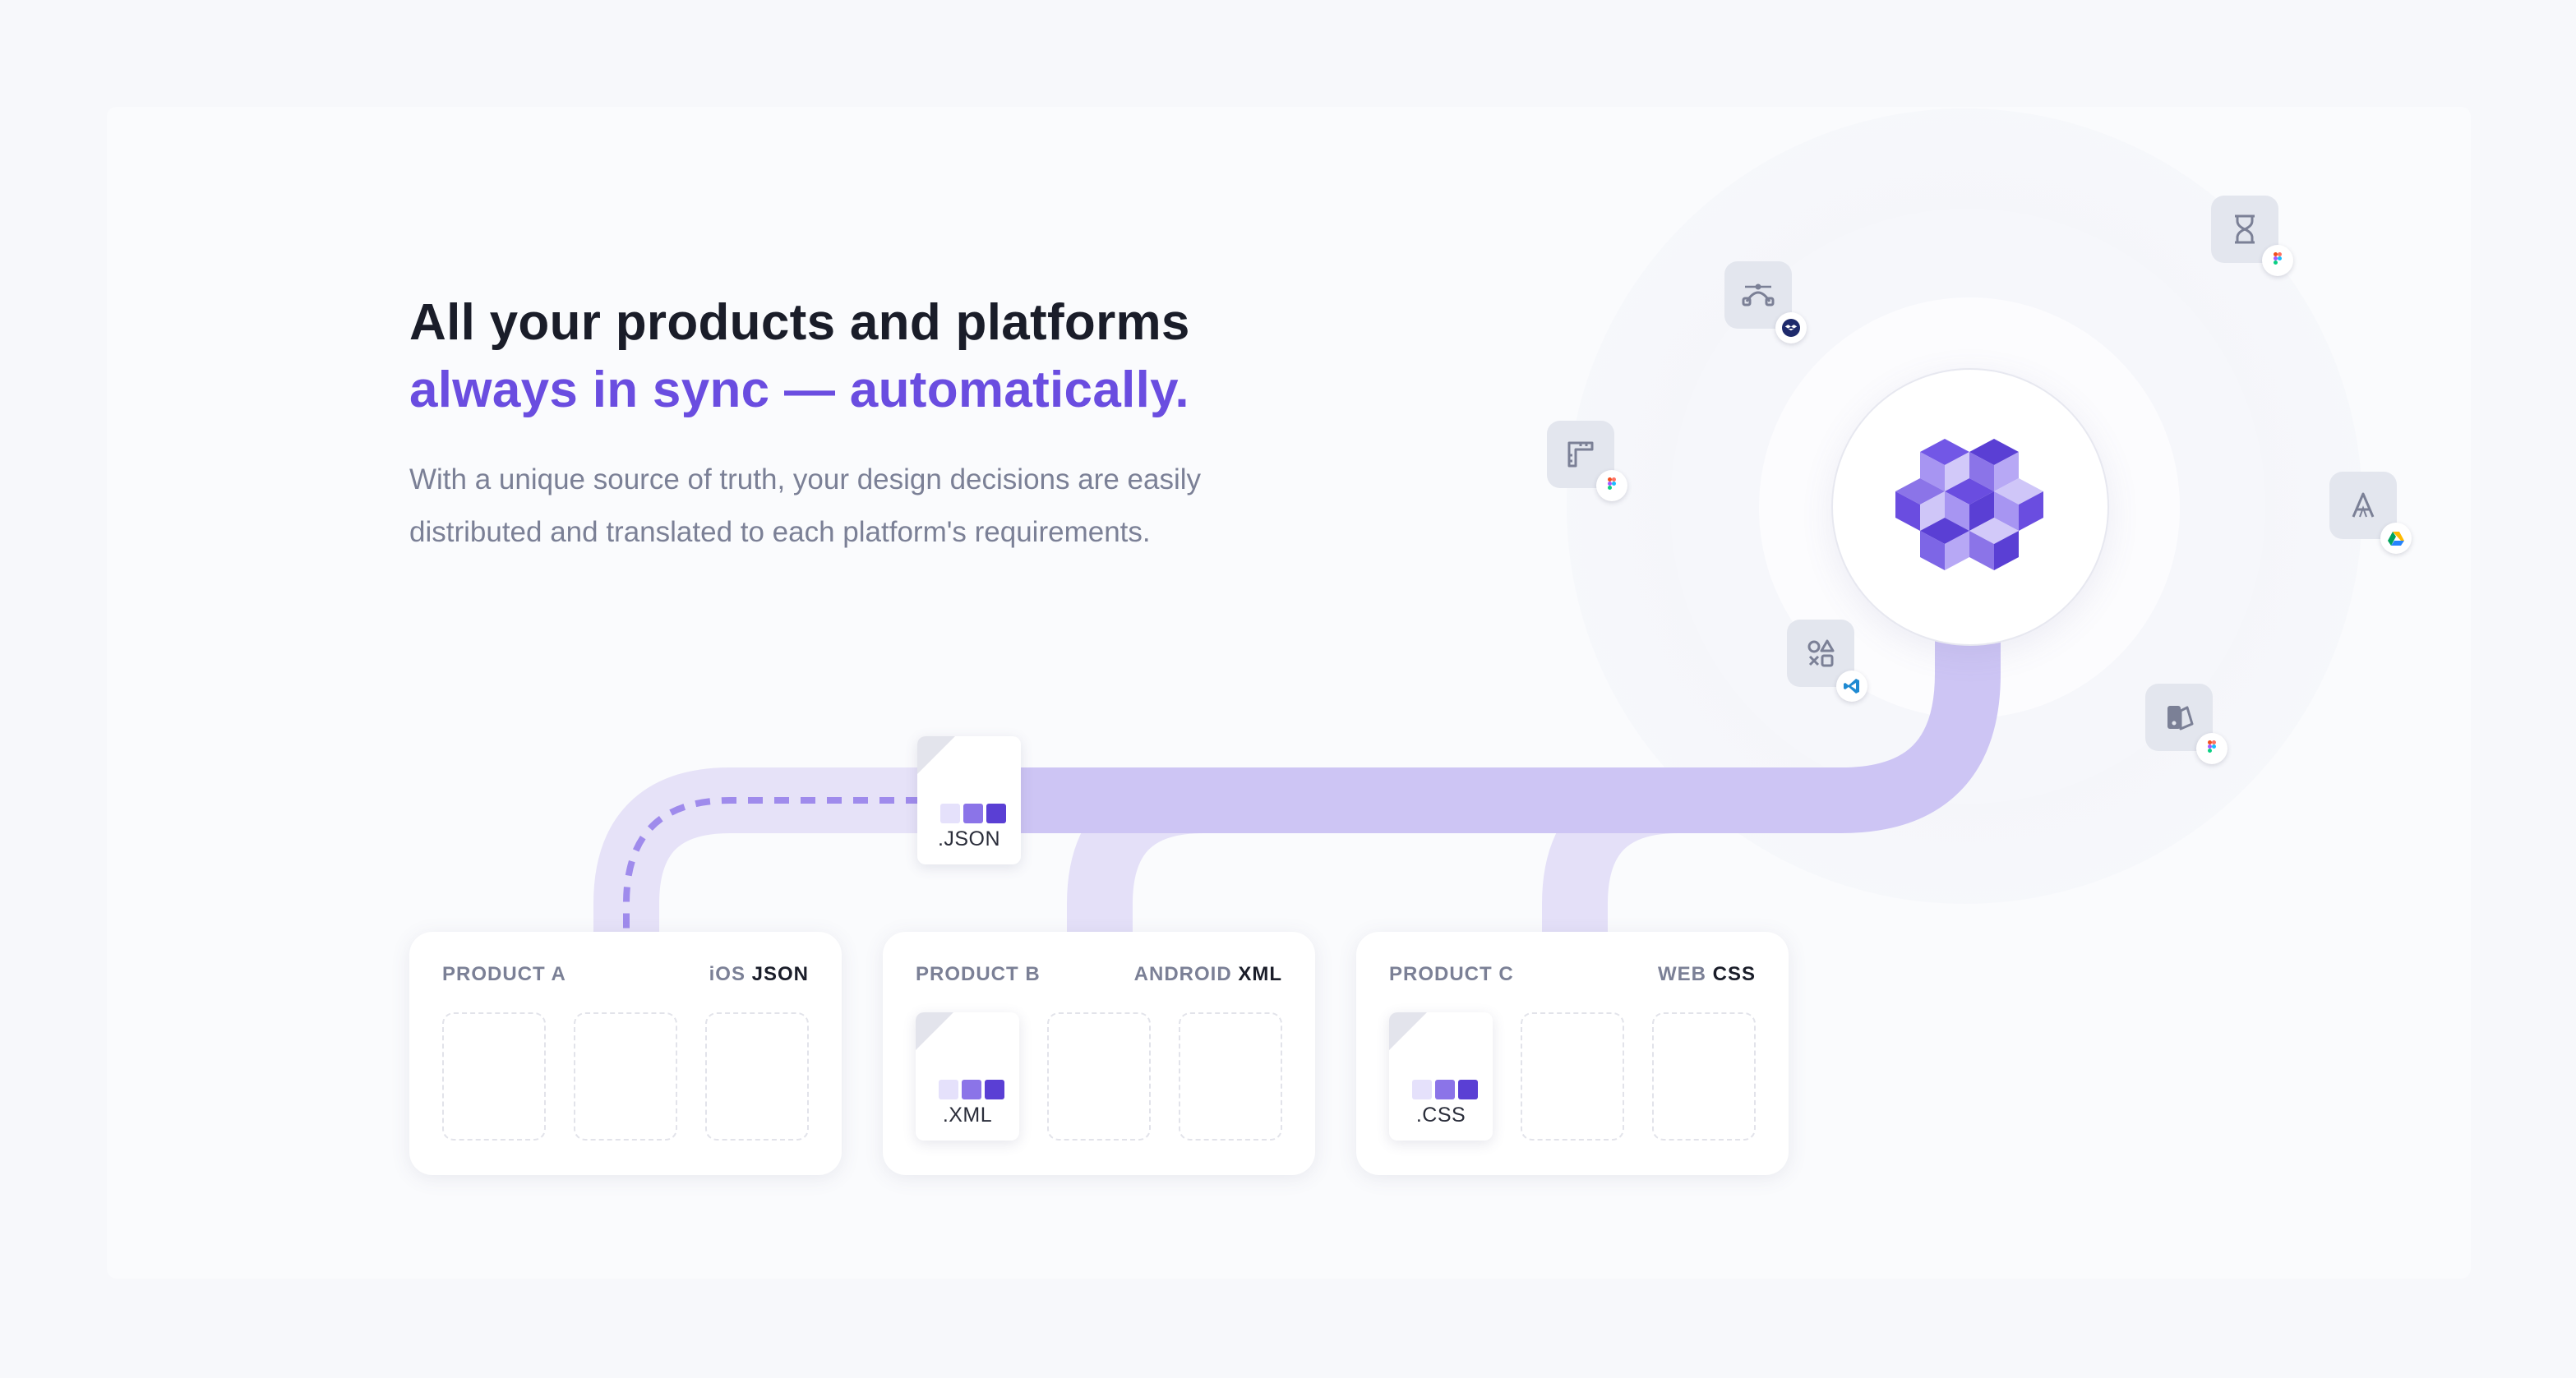  What do you see at coordinates (968, 1076) in the screenshot?
I see `xml-file-chip: .XML` at bounding box center [968, 1076].